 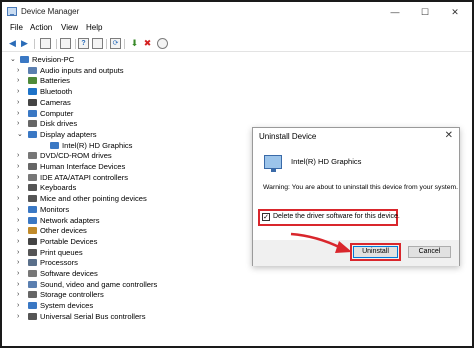 I want to click on tree-category-item: › Computer, so click(x=127, y=113).